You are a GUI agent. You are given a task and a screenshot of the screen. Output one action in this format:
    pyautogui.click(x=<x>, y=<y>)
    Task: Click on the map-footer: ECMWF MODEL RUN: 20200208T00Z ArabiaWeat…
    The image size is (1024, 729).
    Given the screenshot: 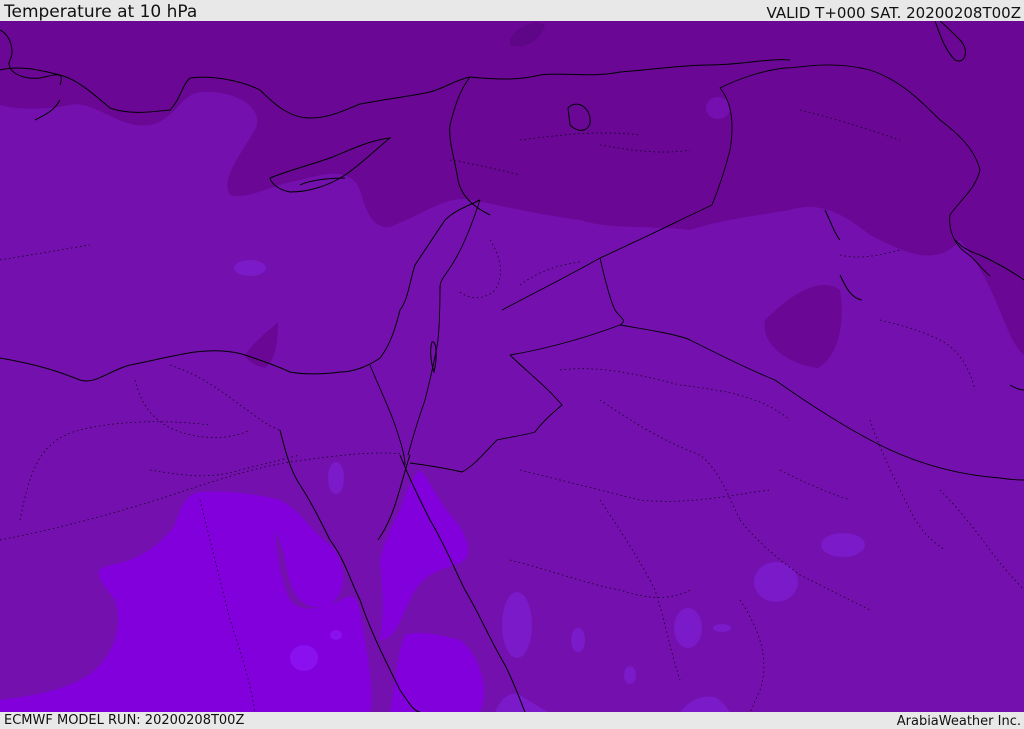 What is the action you would take?
    pyautogui.click(x=512, y=720)
    